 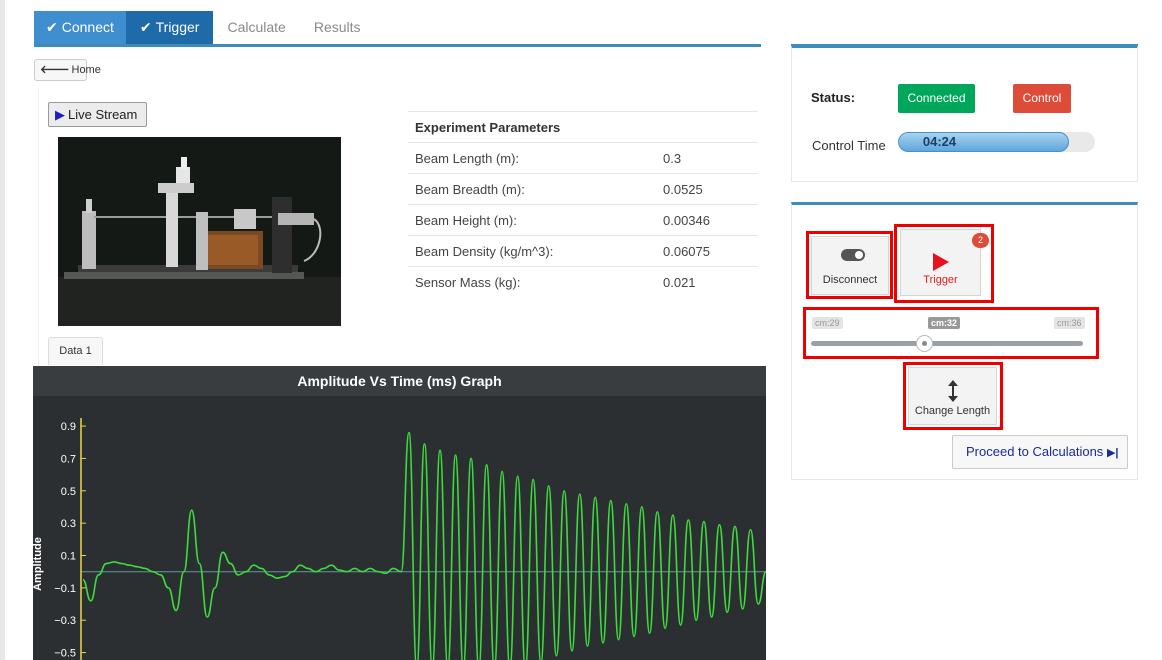 What do you see at coordinates (38, 564) in the screenshot?
I see `y-axis-label: Amplitude` at bounding box center [38, 564].